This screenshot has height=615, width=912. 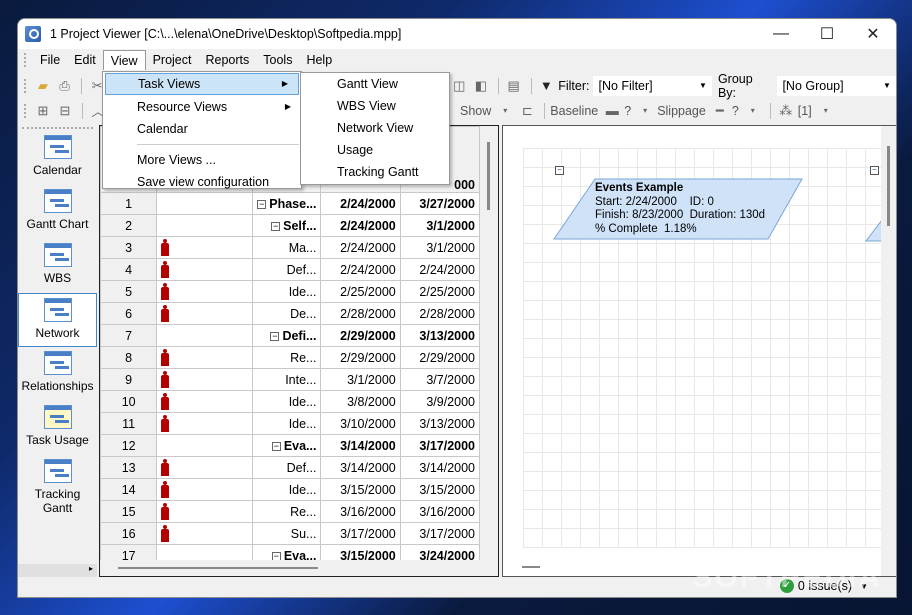 I want to click on split-view-icon: ◫, so click(x=459, y=86).